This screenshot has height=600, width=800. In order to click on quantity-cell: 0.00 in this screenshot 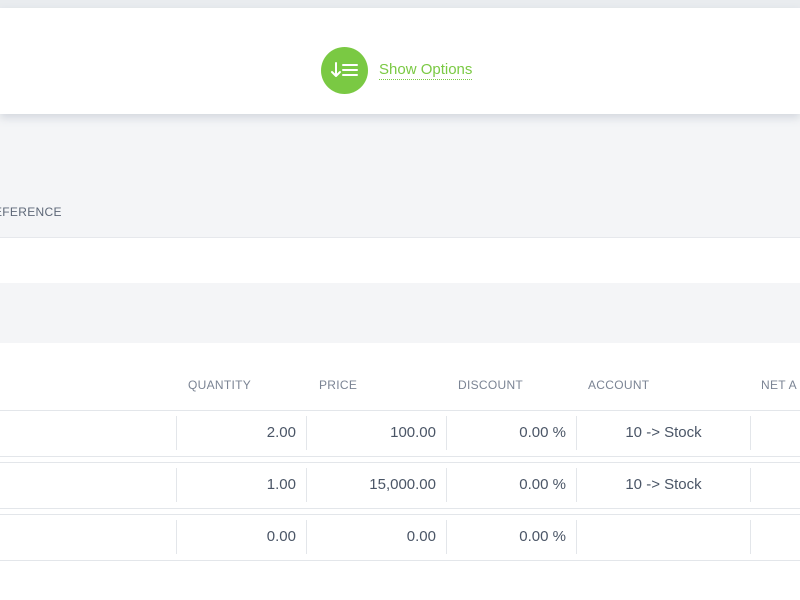, I will do `click(241, 537)`.